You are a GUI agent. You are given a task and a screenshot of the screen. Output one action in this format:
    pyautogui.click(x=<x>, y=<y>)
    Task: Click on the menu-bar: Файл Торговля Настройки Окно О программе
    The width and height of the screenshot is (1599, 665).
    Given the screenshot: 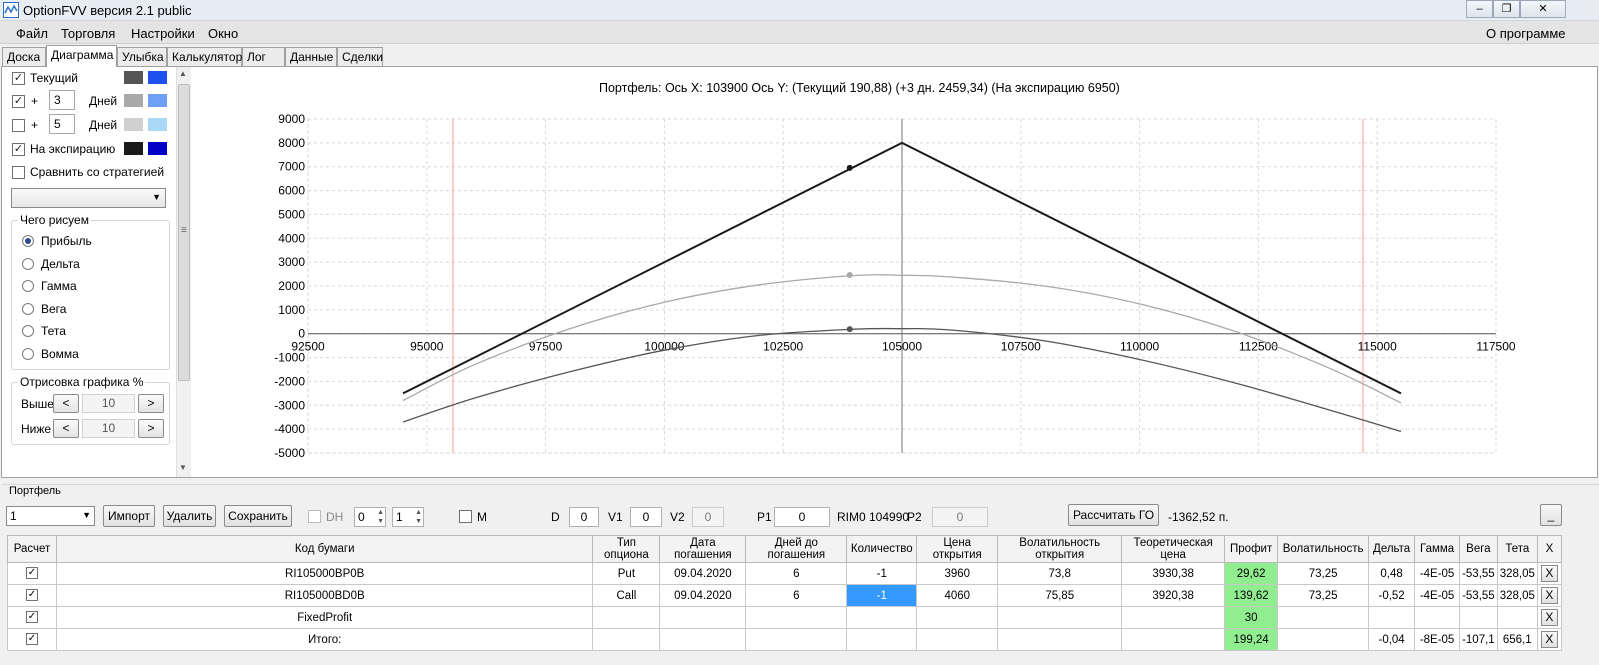 What is the action you would take?
    pyautogui.click(x=799, y=32)
    